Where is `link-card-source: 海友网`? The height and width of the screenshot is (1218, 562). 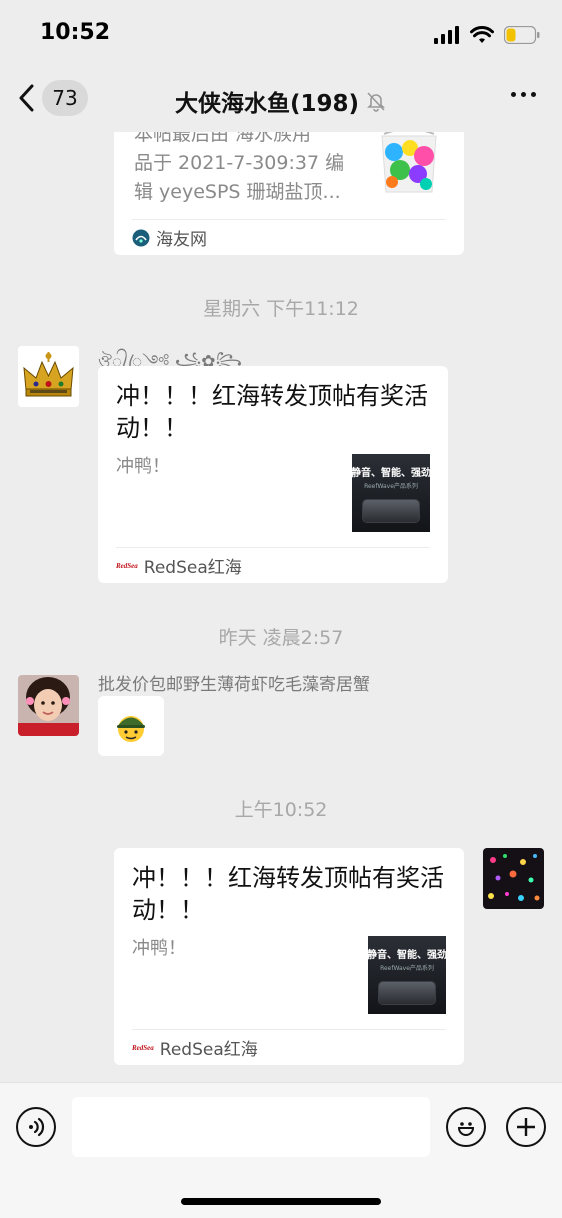 link-card-source: 海友网 is located at coordinates (181, 240).